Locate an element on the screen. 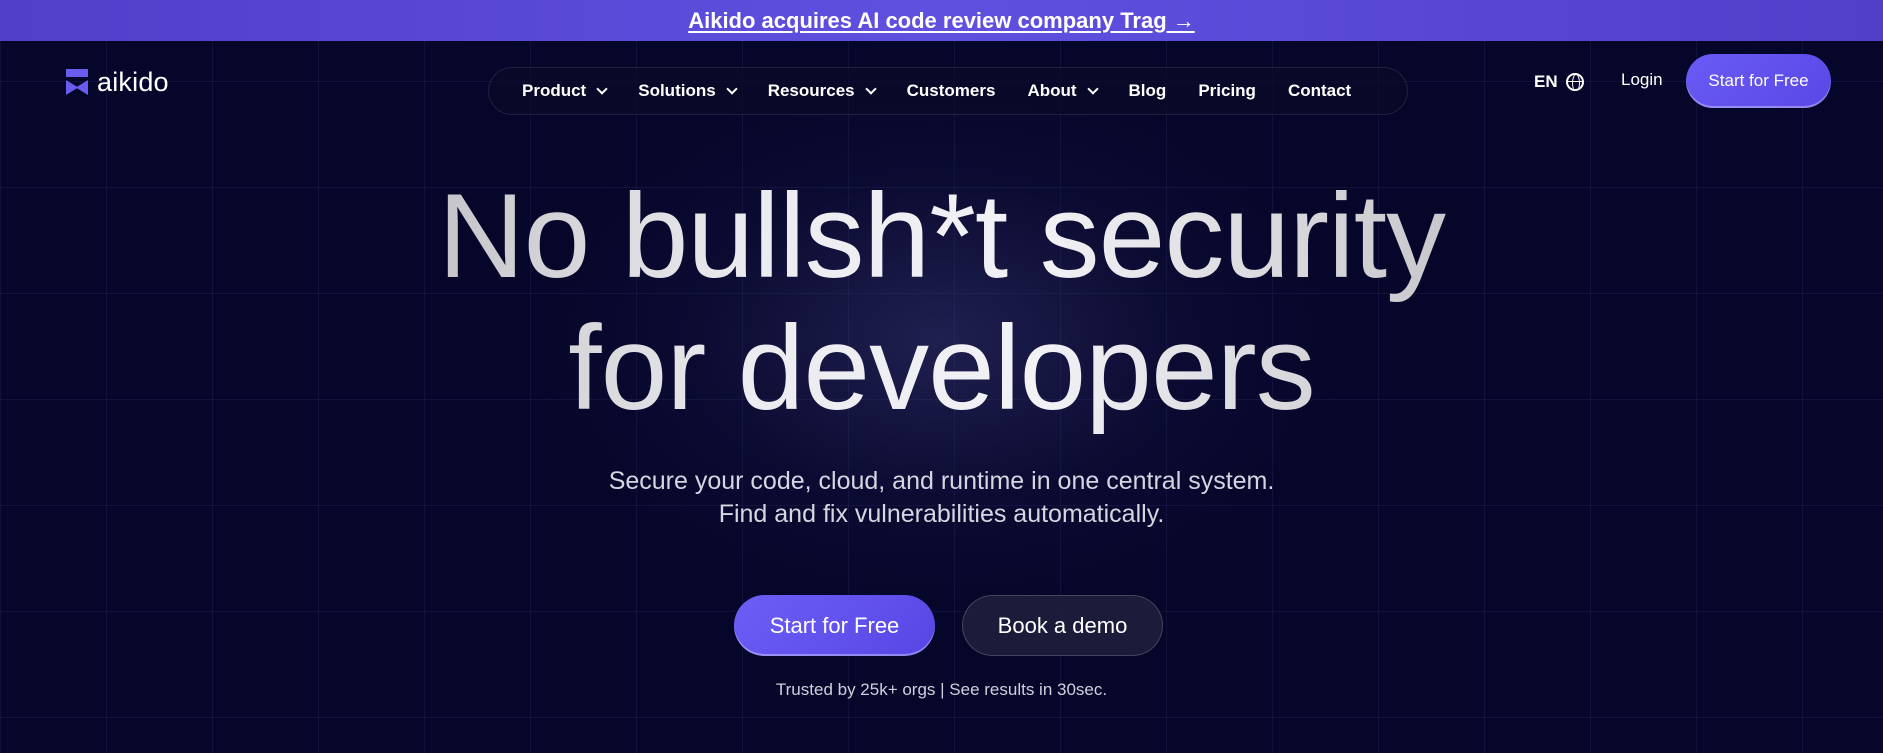 The image size is (1883, 753). nav-item-product: Product is located at coordinates (565, 91).